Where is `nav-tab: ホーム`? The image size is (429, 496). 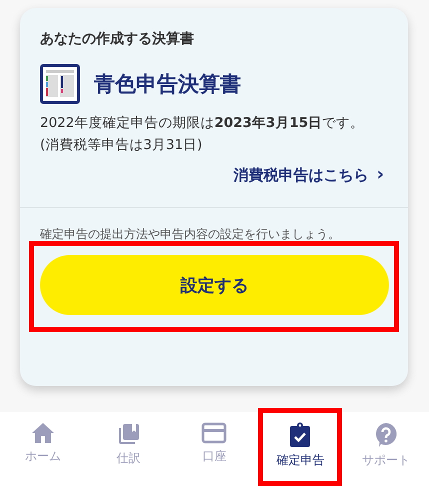 nav-tab: ホーム is located at coordinates (42, 442).